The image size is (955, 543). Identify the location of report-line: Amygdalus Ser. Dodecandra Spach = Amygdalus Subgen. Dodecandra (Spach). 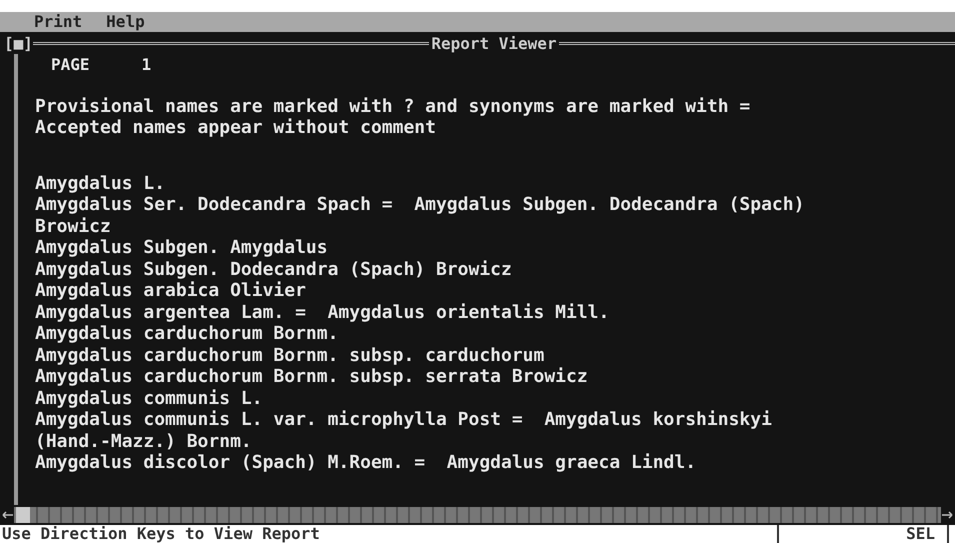
(420, 205).